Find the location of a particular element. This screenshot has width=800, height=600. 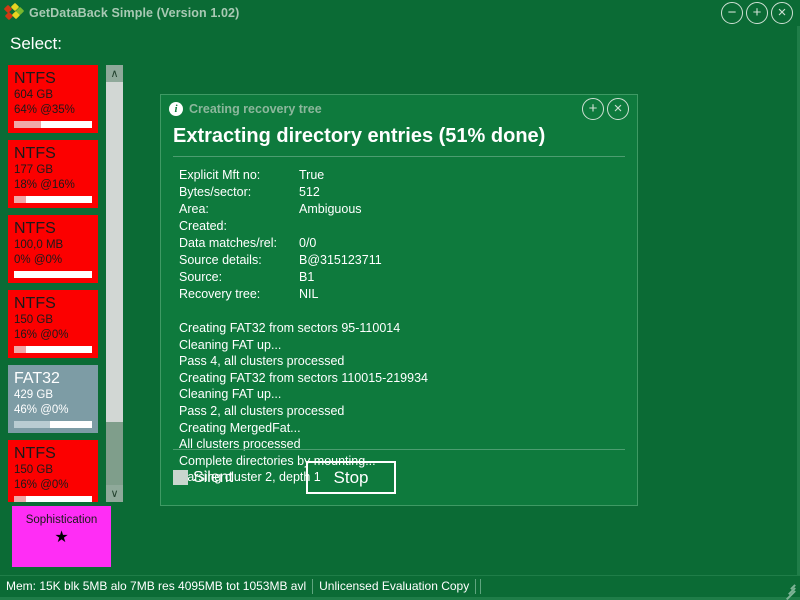

drive-tile: FAT32 429 GB 46% @0% is located at coordinates (53, 399).